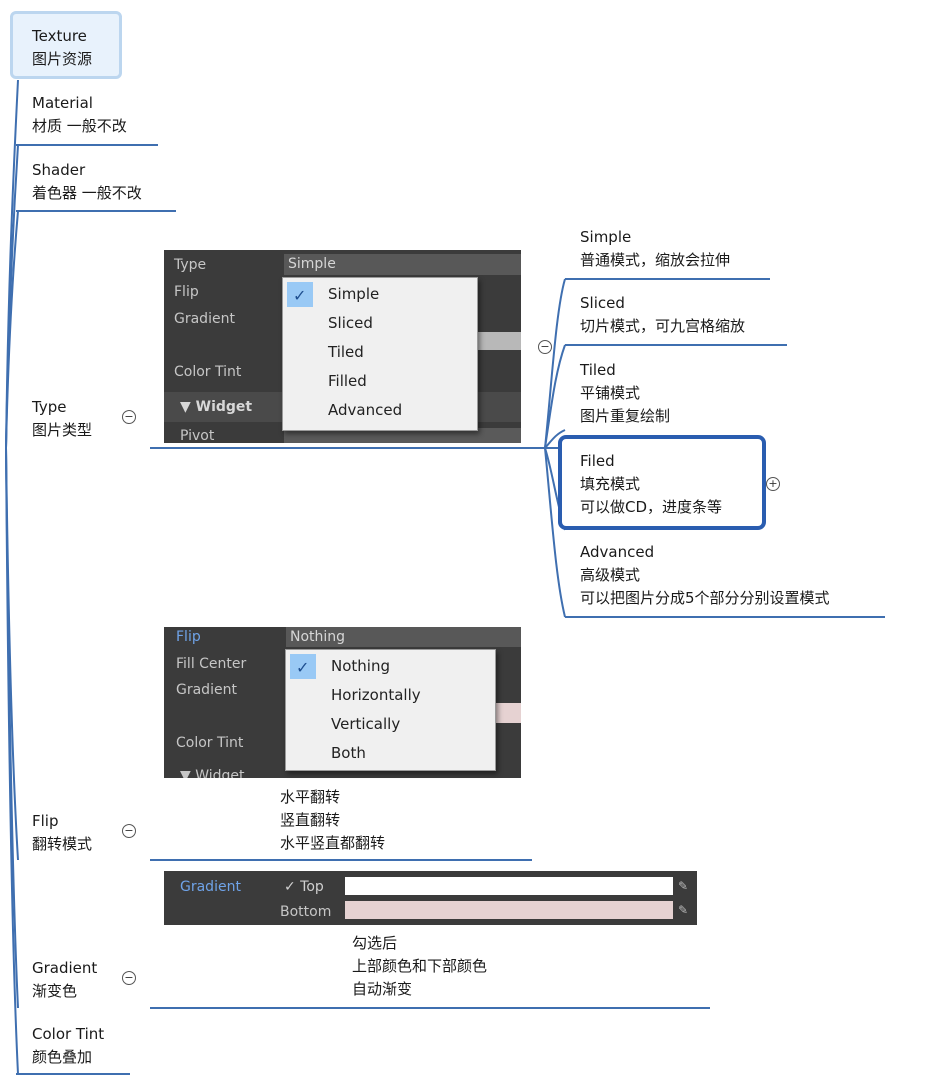 Image resolution: width=925 pixels, height=1076 pixels. Describe the element at coordinates (651, 507) in the screenshot. I see `node-line: 可以做CD，进度条等` at that location.